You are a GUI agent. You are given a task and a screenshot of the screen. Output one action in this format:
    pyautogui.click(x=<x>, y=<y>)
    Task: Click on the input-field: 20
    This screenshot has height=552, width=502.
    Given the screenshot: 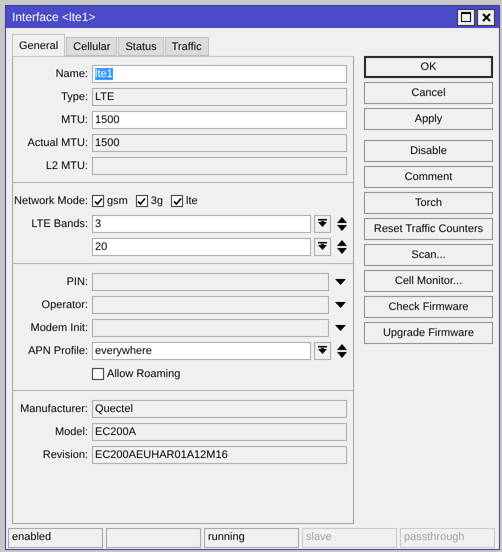 What is the action you would take?
    pyautogui.click(x=201, y=247)
    